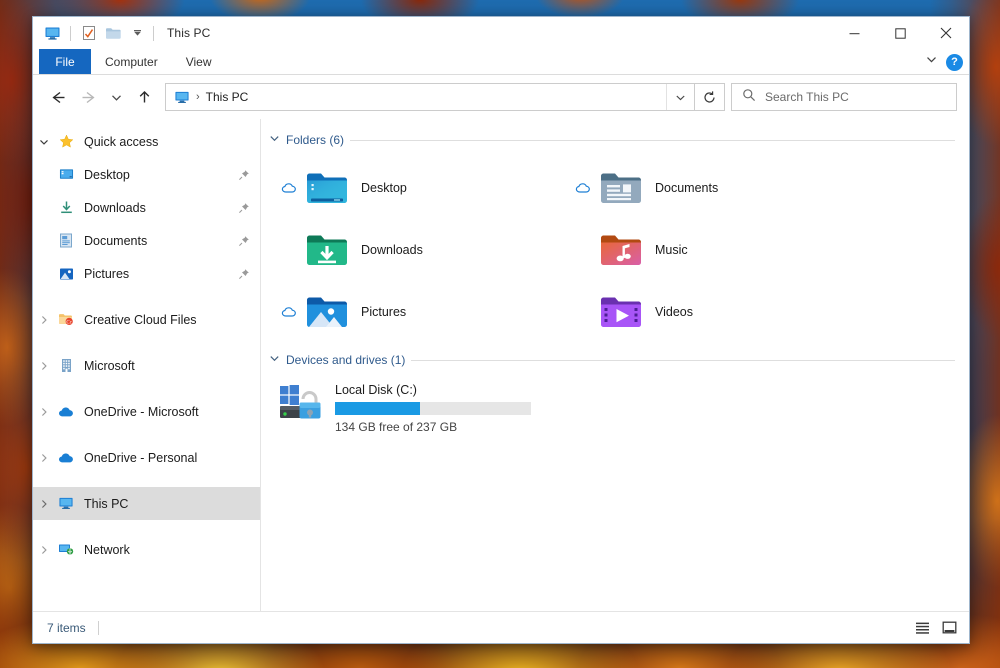 The height and width of the screenshot is (668, 1000). I want to click on folder-tile-documents: Documents, so click(710, 188).